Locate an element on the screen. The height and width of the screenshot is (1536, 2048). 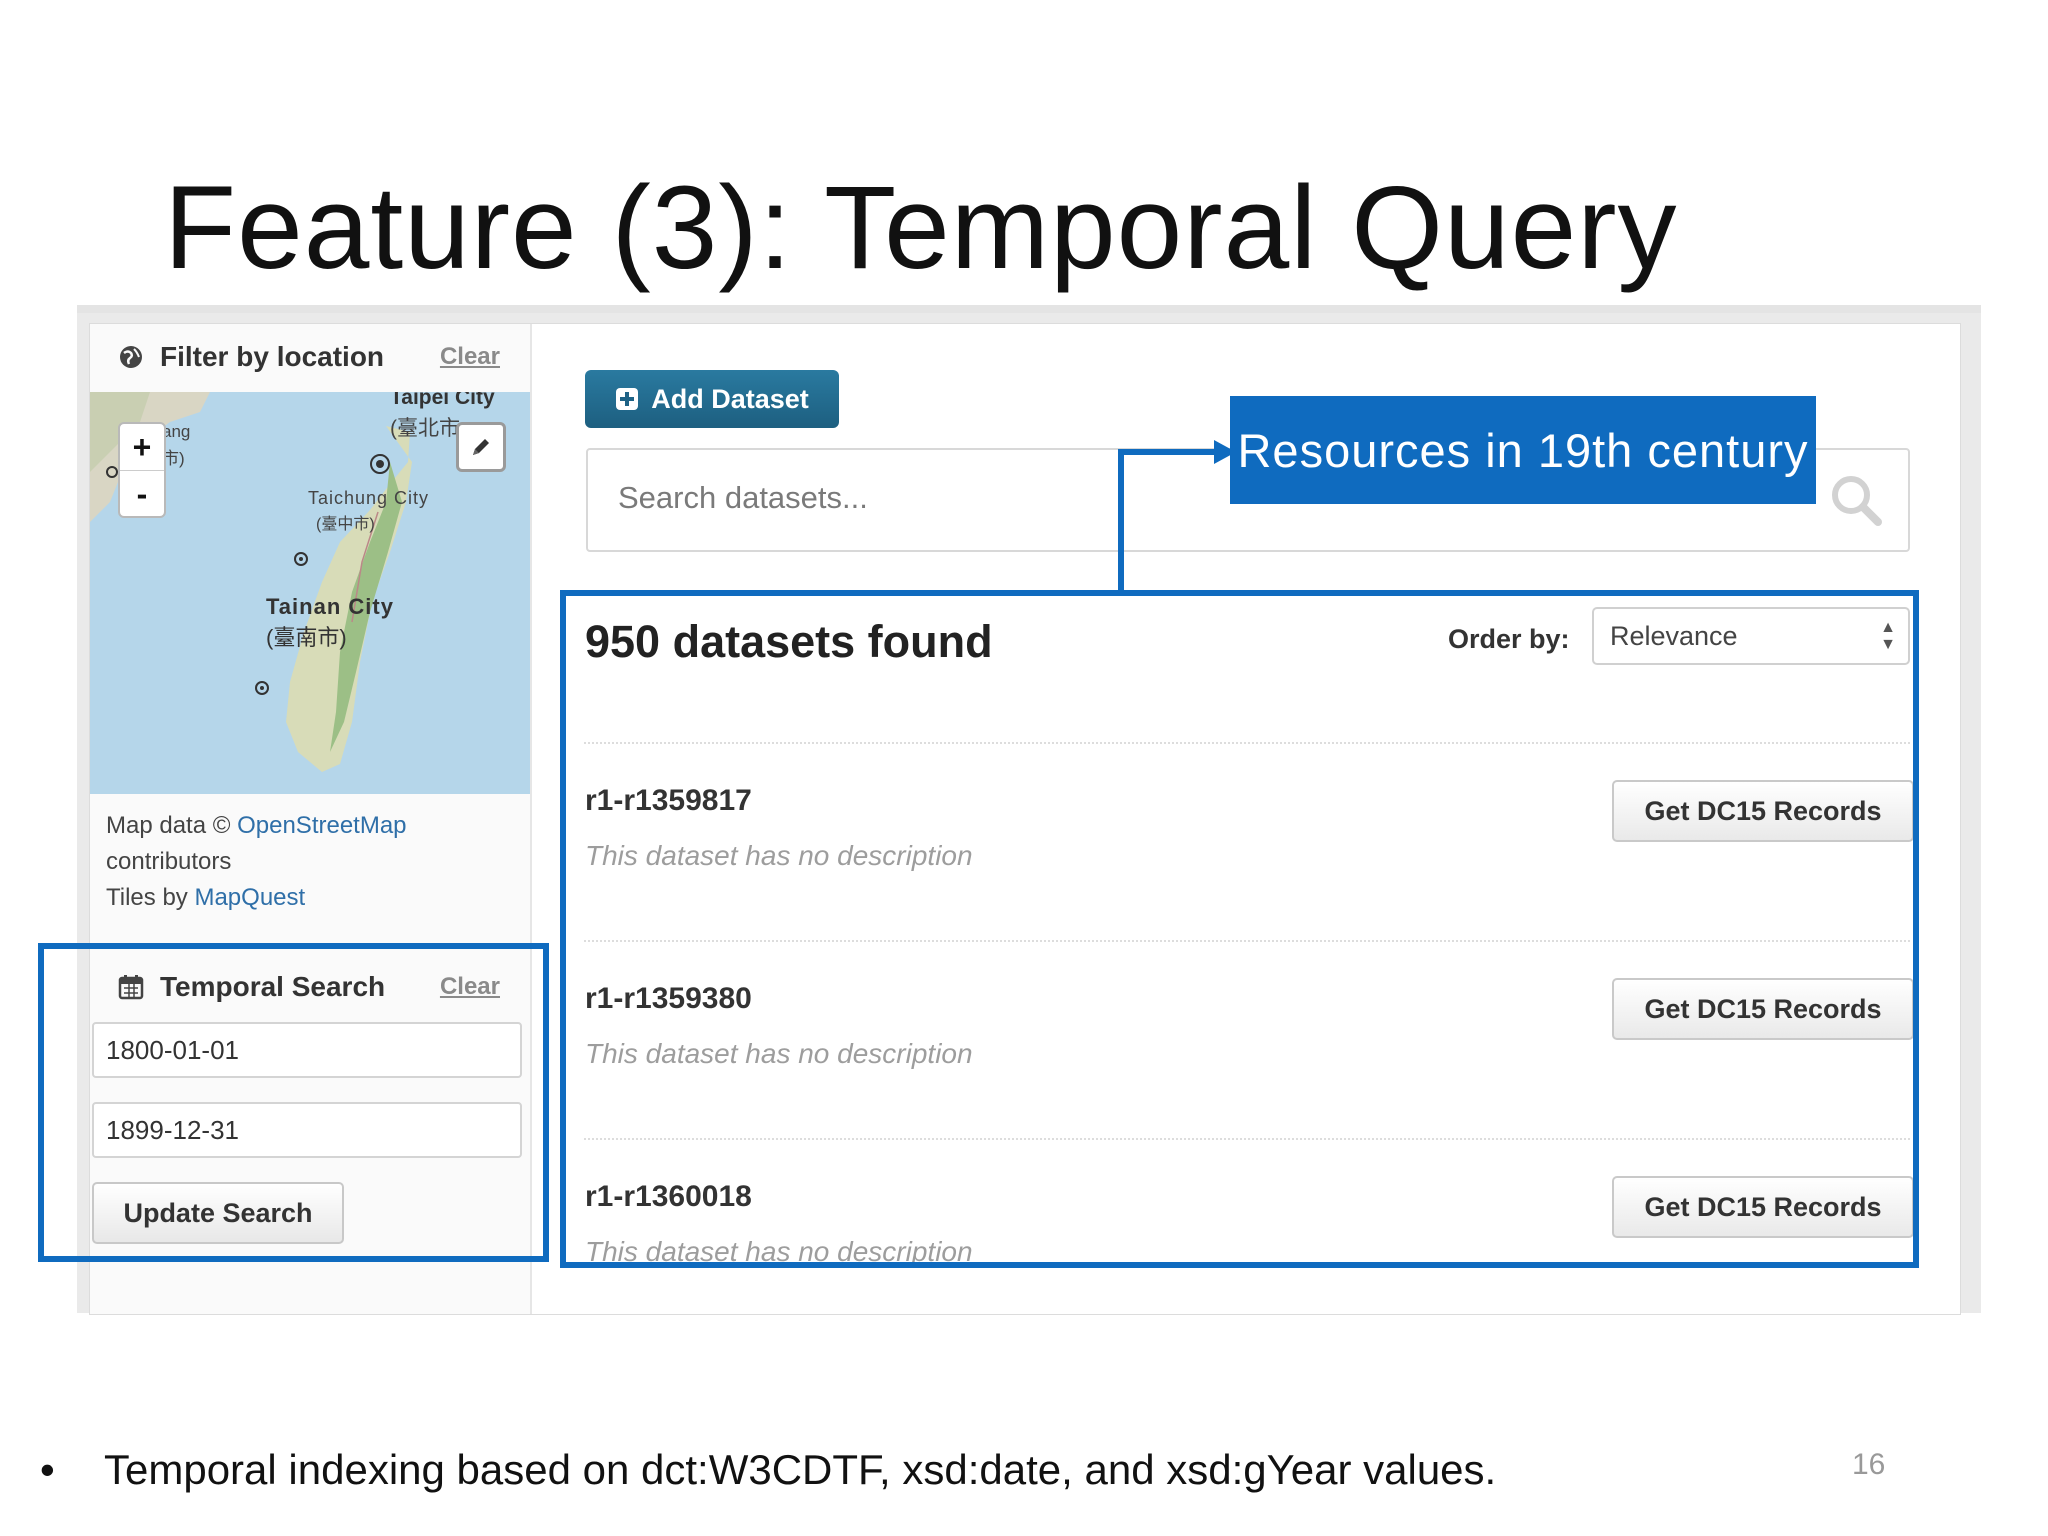
search-icon is located at coordinates (1856, 502).